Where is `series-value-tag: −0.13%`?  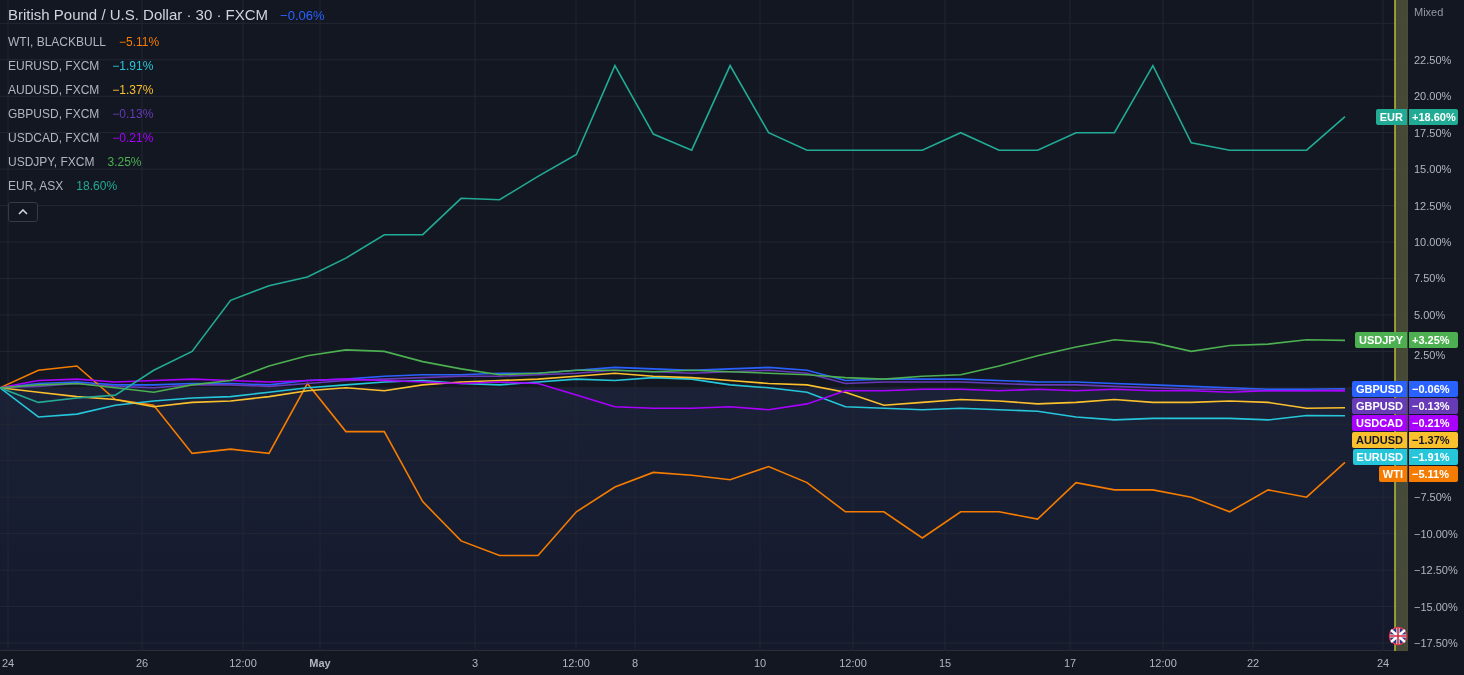 series-value-tag: −0.13% is located at coordinates (1433, 405).